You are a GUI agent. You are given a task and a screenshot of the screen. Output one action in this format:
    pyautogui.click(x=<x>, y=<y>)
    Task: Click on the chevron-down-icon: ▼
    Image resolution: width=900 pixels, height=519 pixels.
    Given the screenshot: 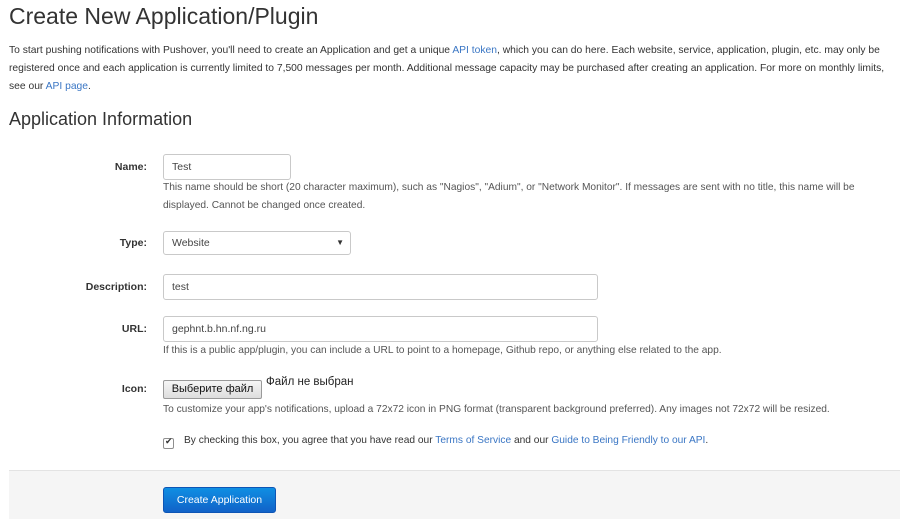 What is the action you would take?
    pyautogui.click(x=340, y=242)
    